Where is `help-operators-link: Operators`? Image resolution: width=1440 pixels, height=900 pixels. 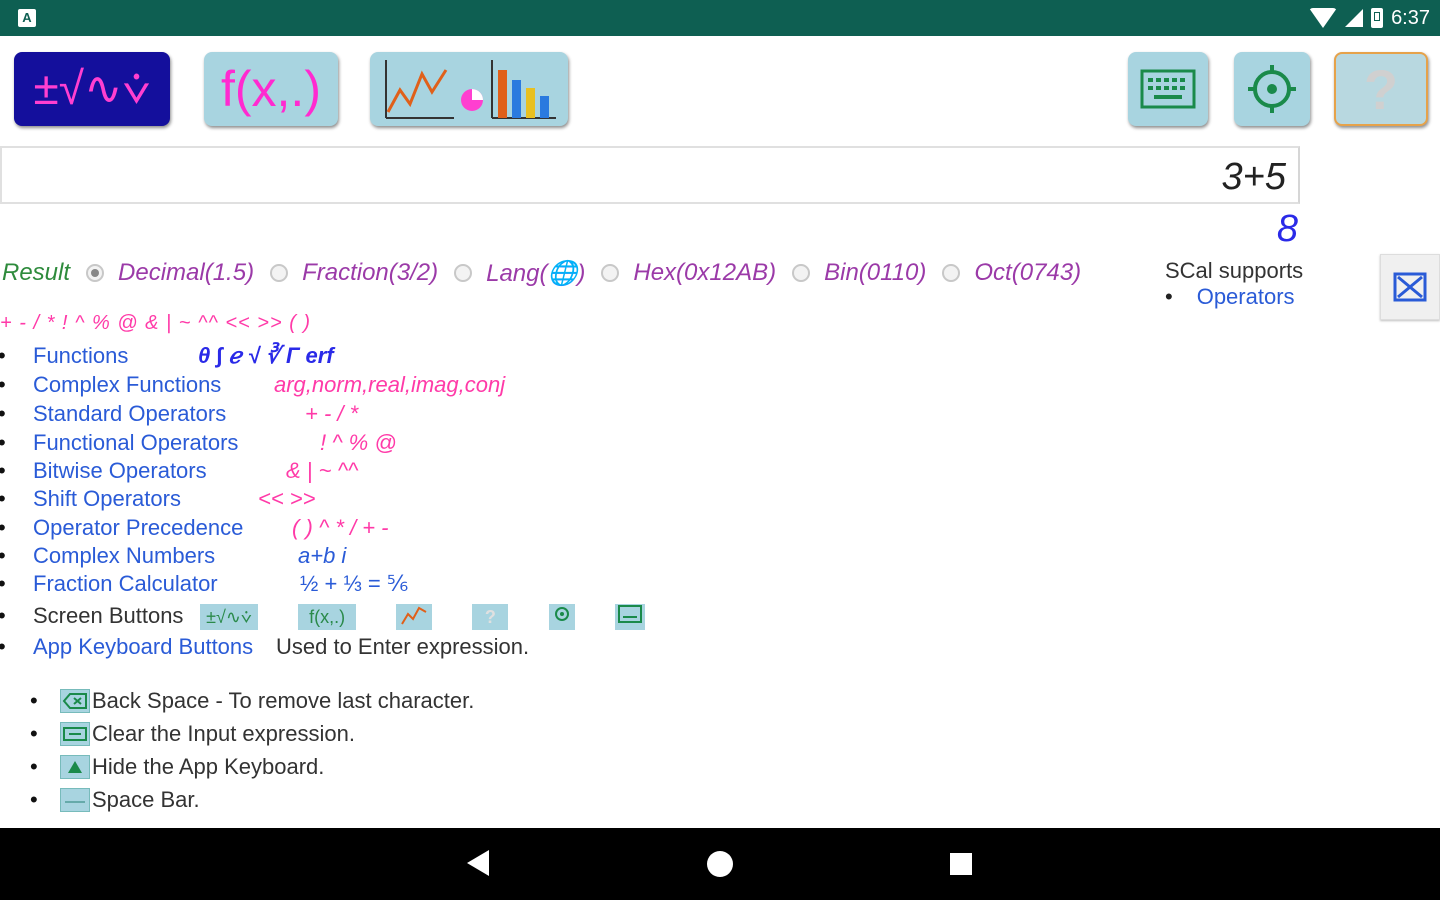
help-operators-link: Operators is located at coordinates (1230, 297).